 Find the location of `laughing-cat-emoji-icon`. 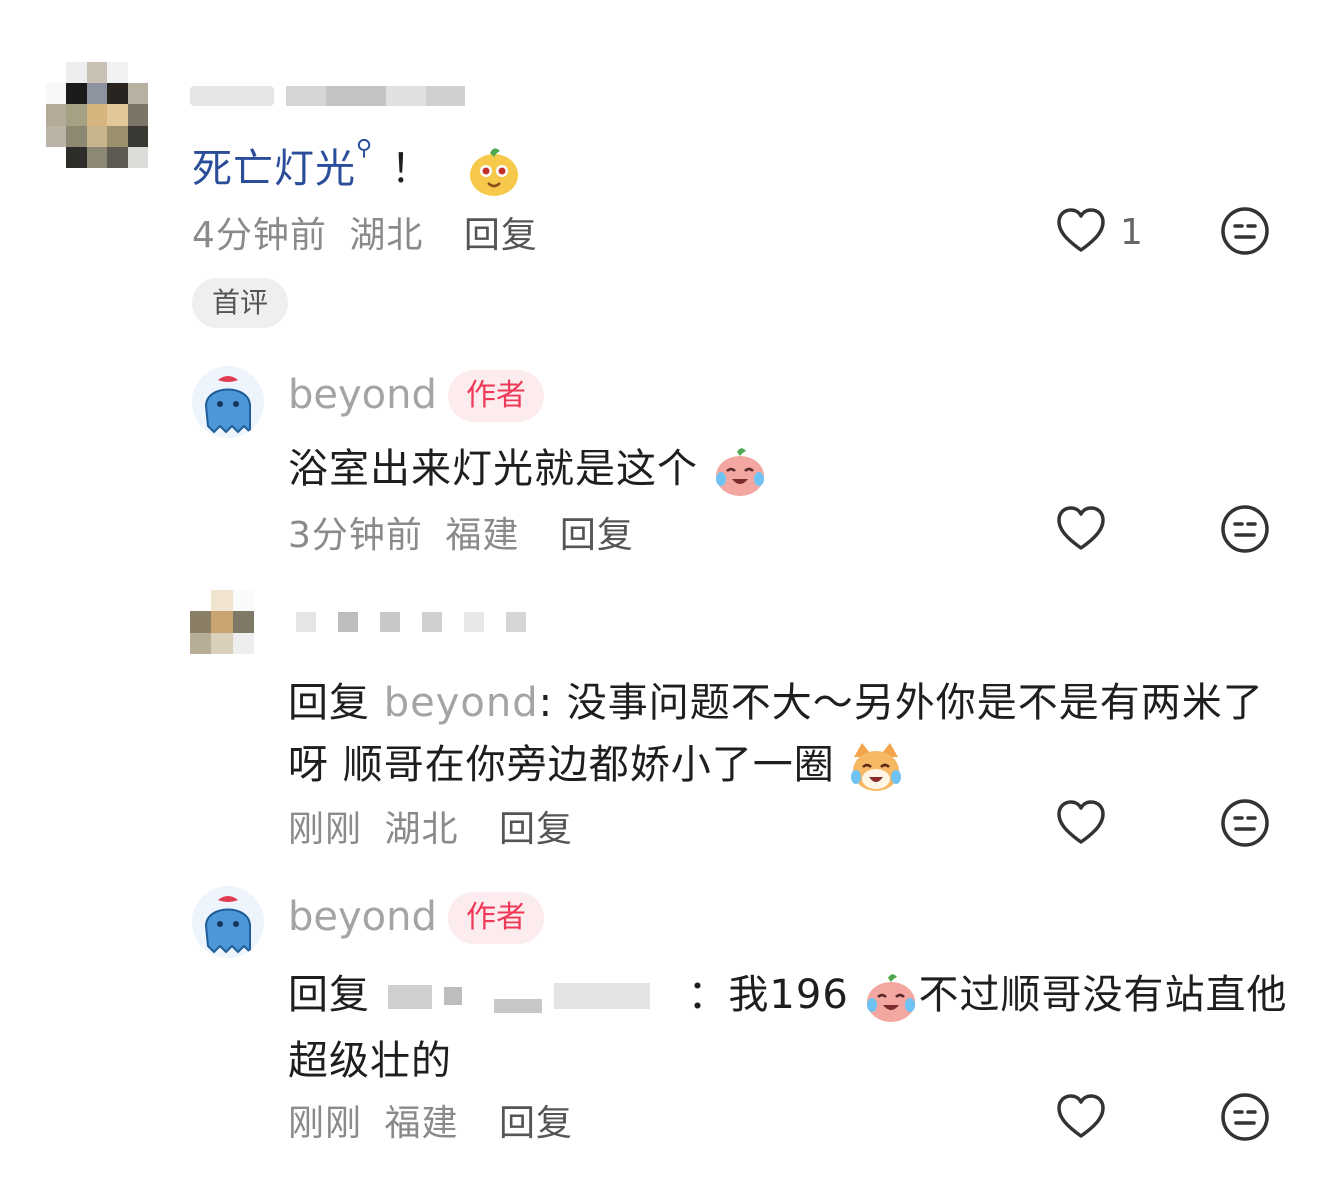

laughing-cat-emoji-icon is located at coordinates (876, 767).